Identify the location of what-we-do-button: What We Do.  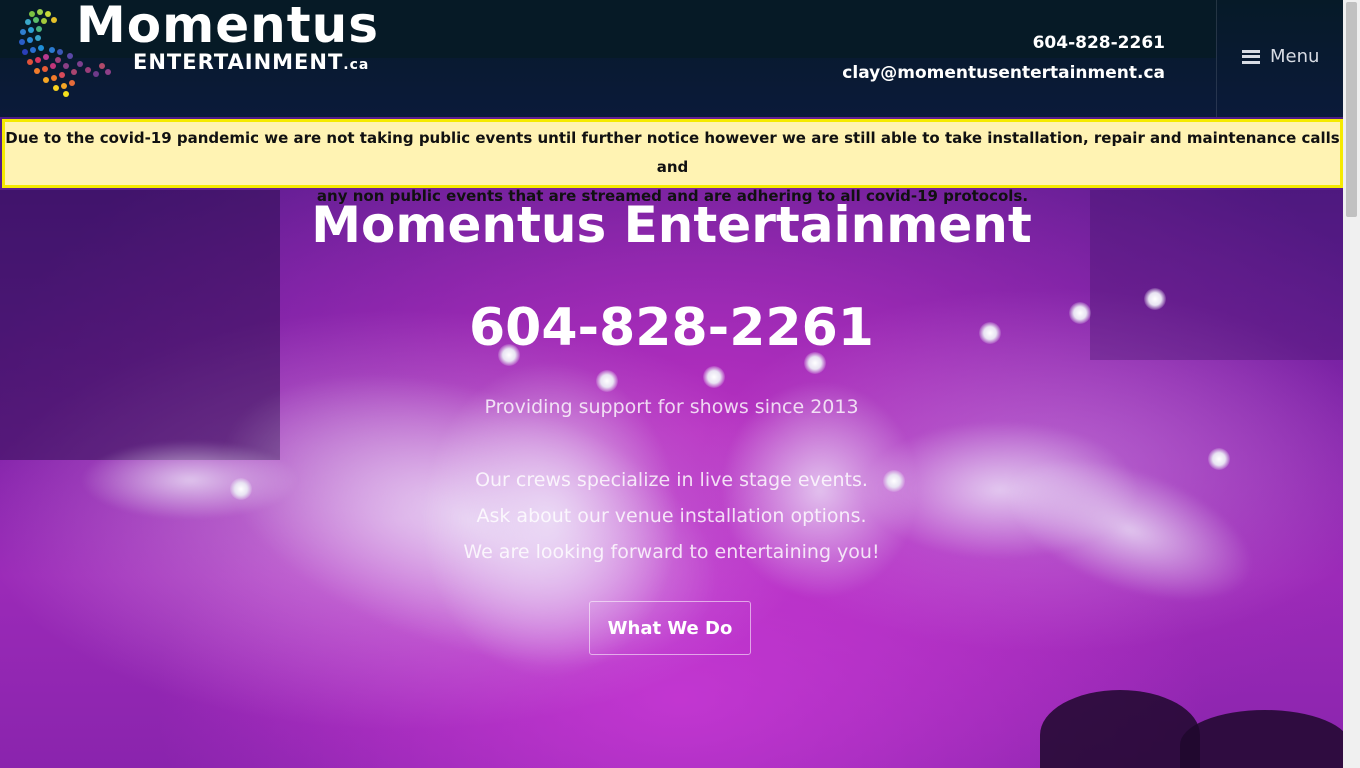
(670, 628).